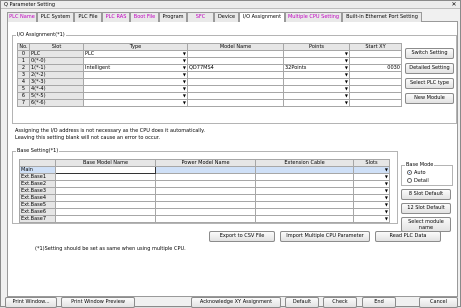 Image resolution: width=461 pixels, height=308 pixels. Describe the element at coordinates (454, 4) in the screenshot. I see `close-icon: ✕` at that location.